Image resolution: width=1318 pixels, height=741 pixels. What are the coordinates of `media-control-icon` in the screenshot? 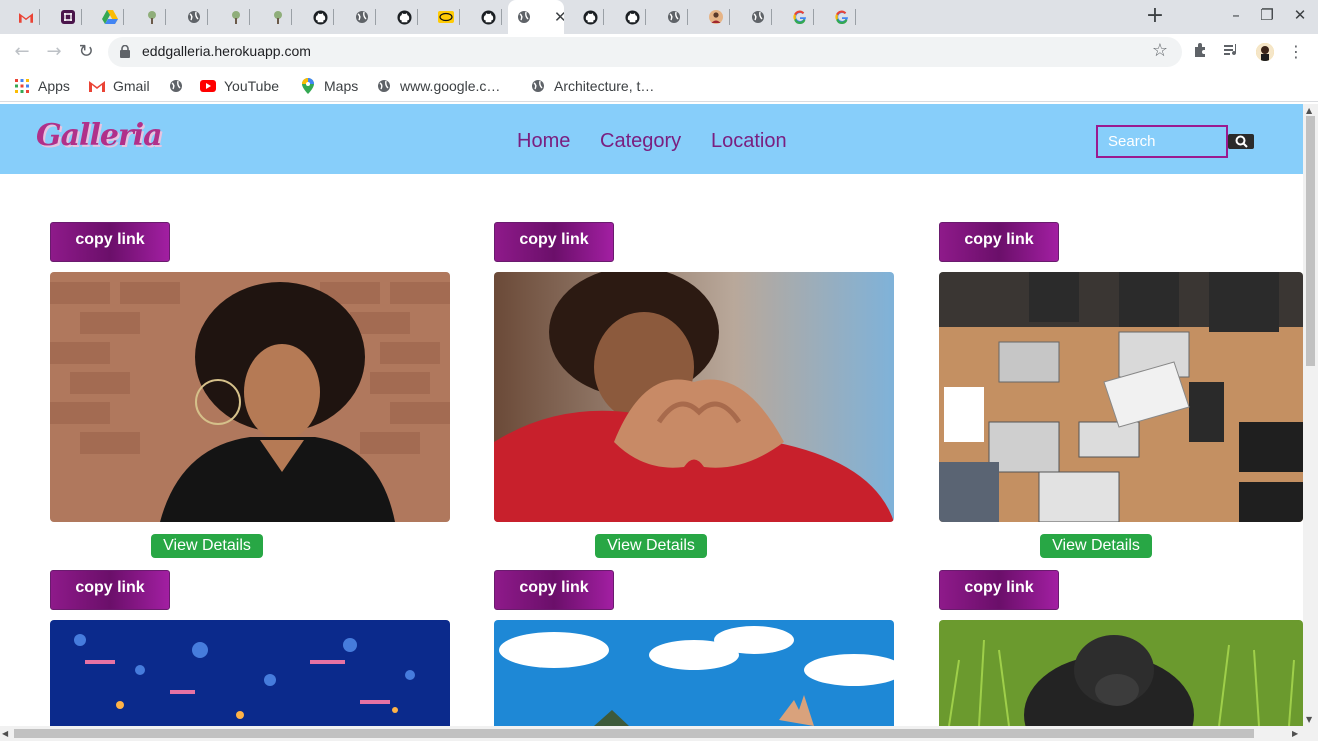 It's located at (1232, 52).